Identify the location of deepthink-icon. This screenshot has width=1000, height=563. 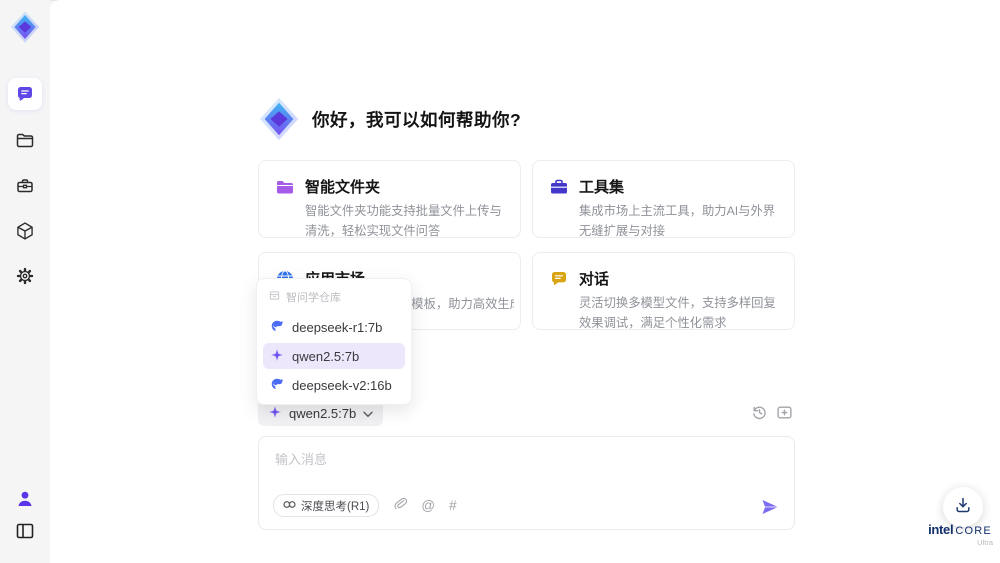
(289, 506).